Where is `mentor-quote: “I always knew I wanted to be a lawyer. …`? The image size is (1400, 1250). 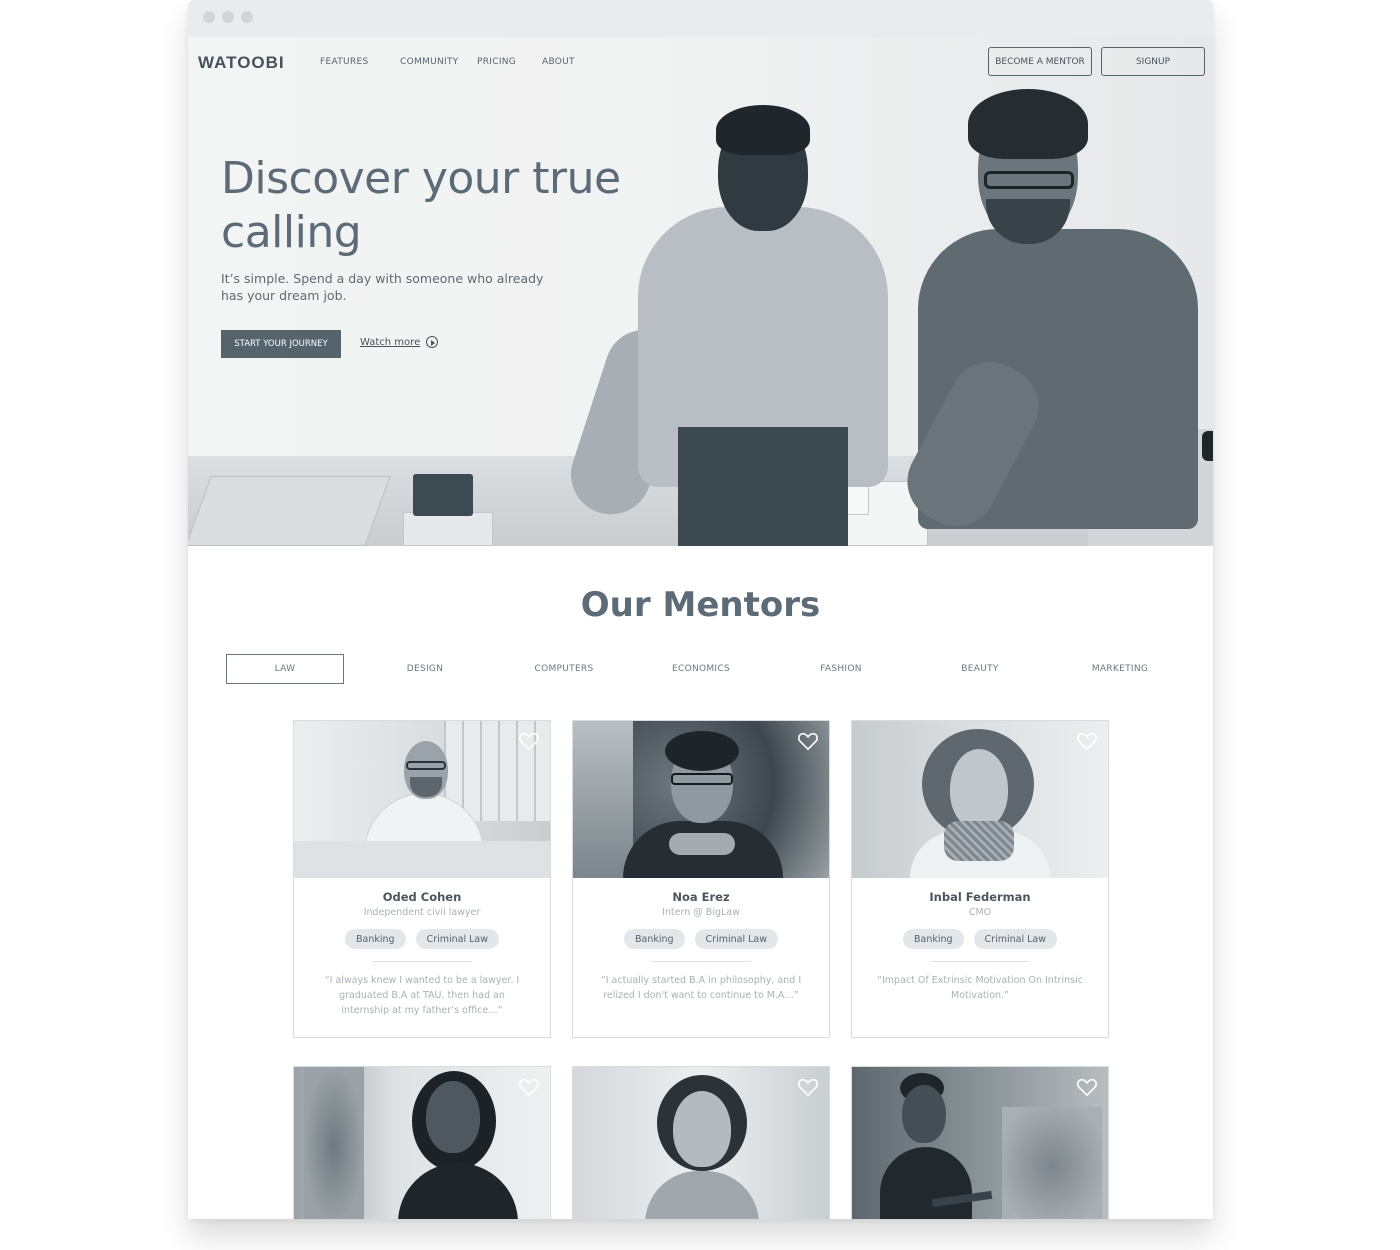
mentor-quote: “I always knew I wanted to be a lawyer. … is located at coordinates (422, 995).